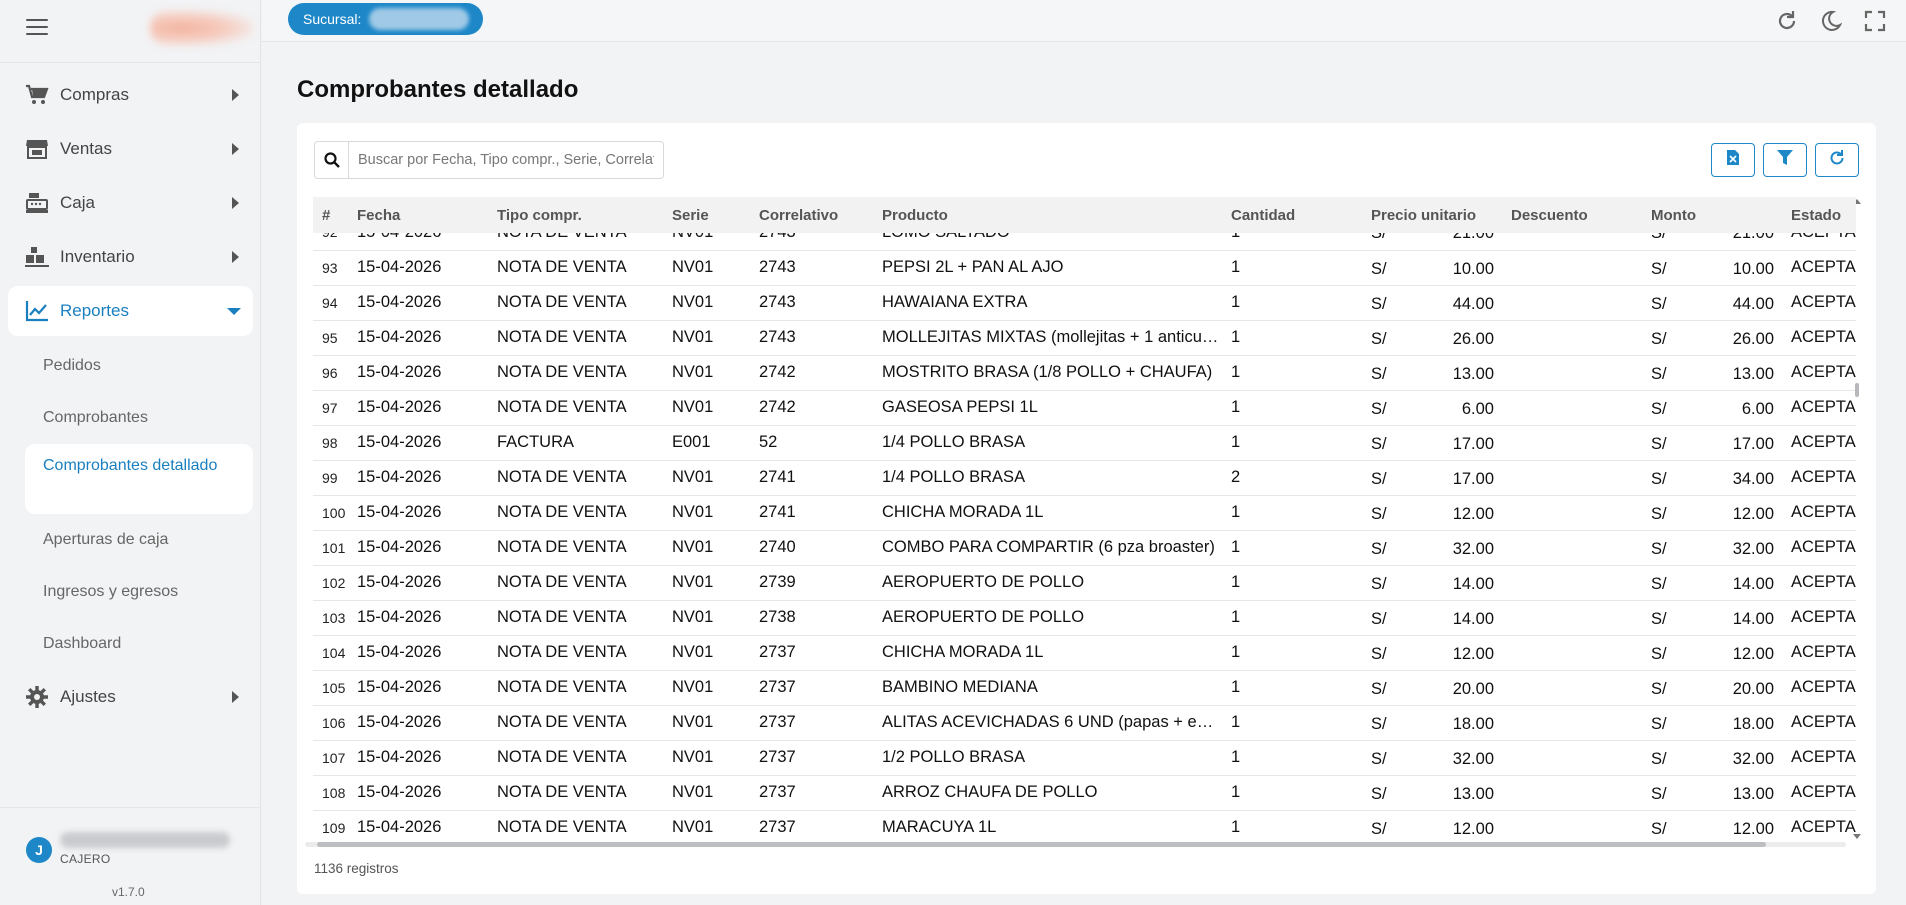 The height and width of the screenshot is (905, 1906). I want to click on table-toolbar, so click(1785, 160).